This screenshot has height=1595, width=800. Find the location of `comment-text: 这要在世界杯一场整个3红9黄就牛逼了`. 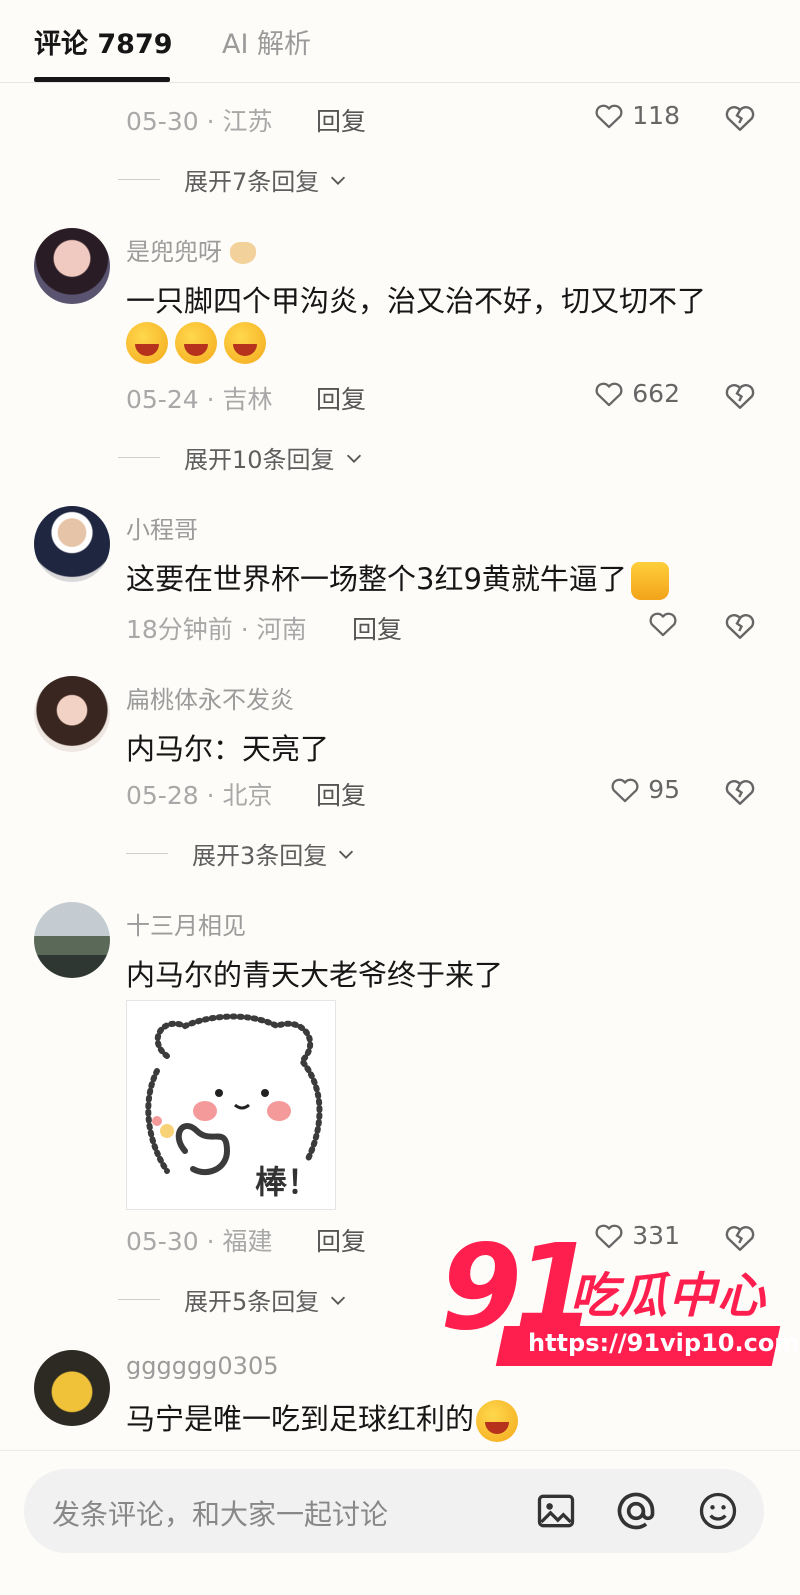

comment-text: 这要在世界杯一场整个3红9黄就牛逼了 is located at coordinates (397, 578).